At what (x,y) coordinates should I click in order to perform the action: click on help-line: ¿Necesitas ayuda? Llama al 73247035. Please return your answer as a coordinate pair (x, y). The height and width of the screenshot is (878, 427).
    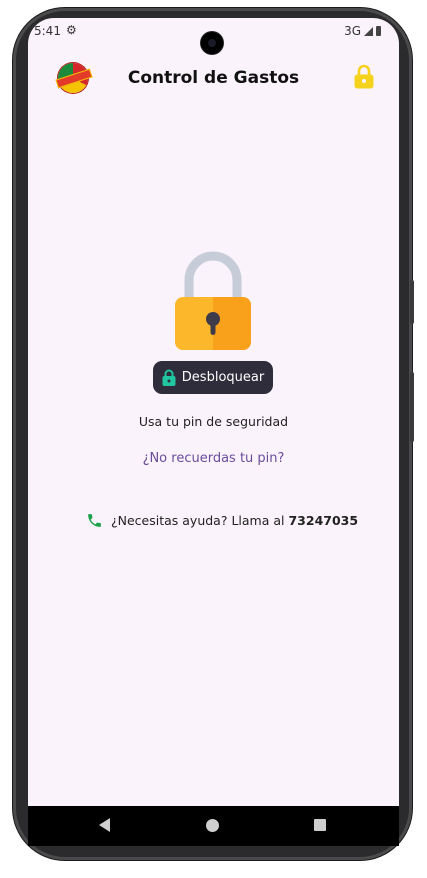
    Looking at the image, I should click on (222, 520).